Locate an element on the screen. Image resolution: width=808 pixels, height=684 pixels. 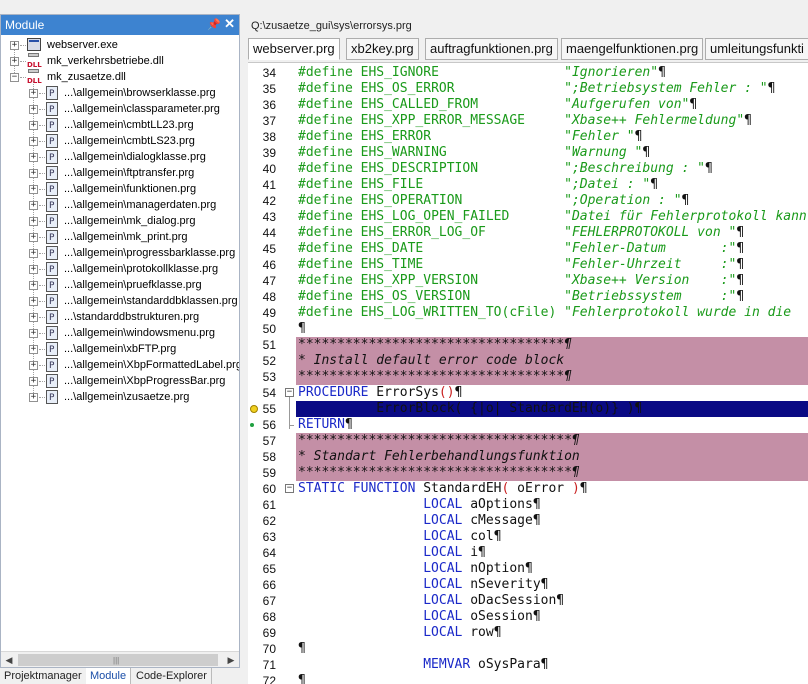
tree-item: − DLL mk_zusaetze.dll is located at coordinates (120, 77).